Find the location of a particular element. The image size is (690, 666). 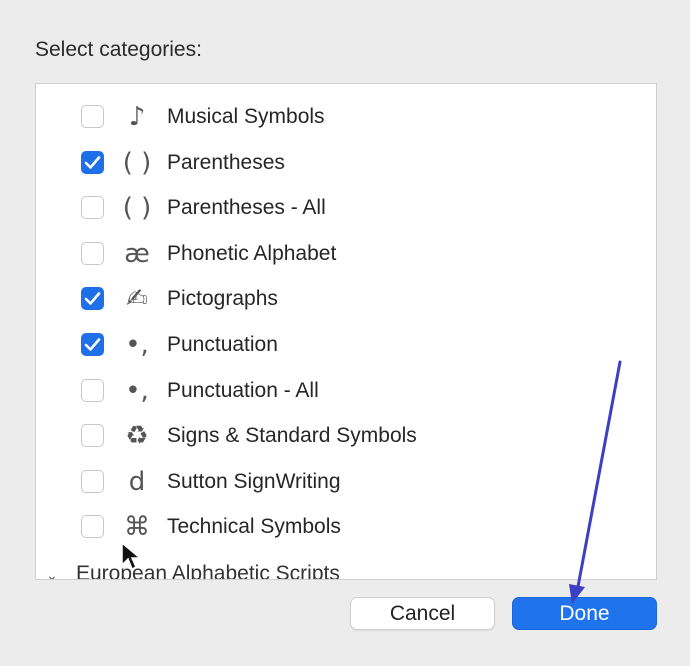

mouse-cursor-icon is located at coordinates (131, 556).